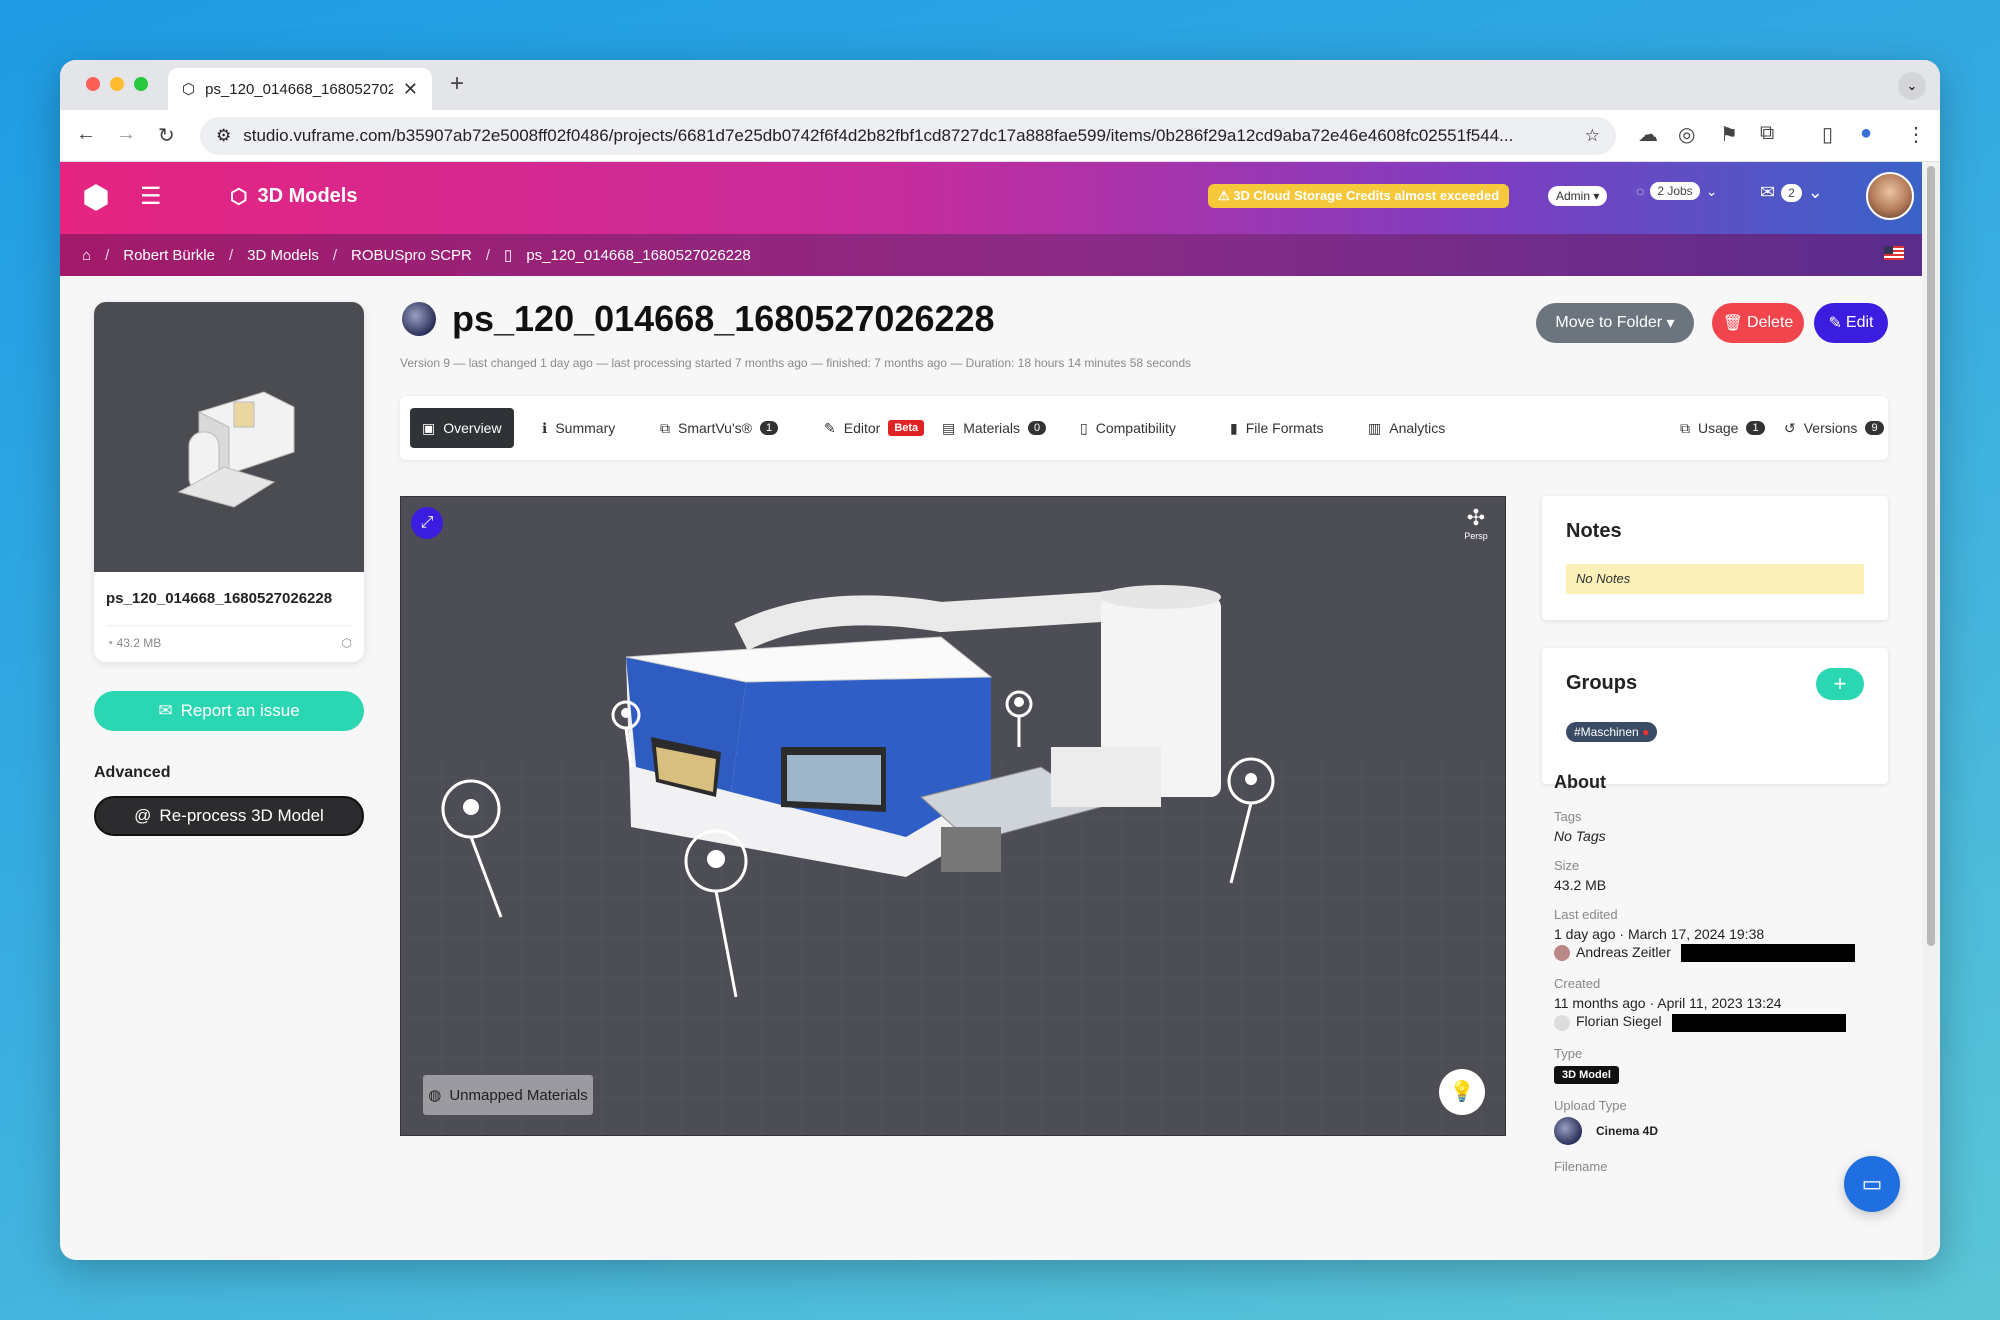  What do you see at coordinates (151, 196) in the screenshot?
I see `hamburger-icon: ☰` at bounding box center [151, 196].